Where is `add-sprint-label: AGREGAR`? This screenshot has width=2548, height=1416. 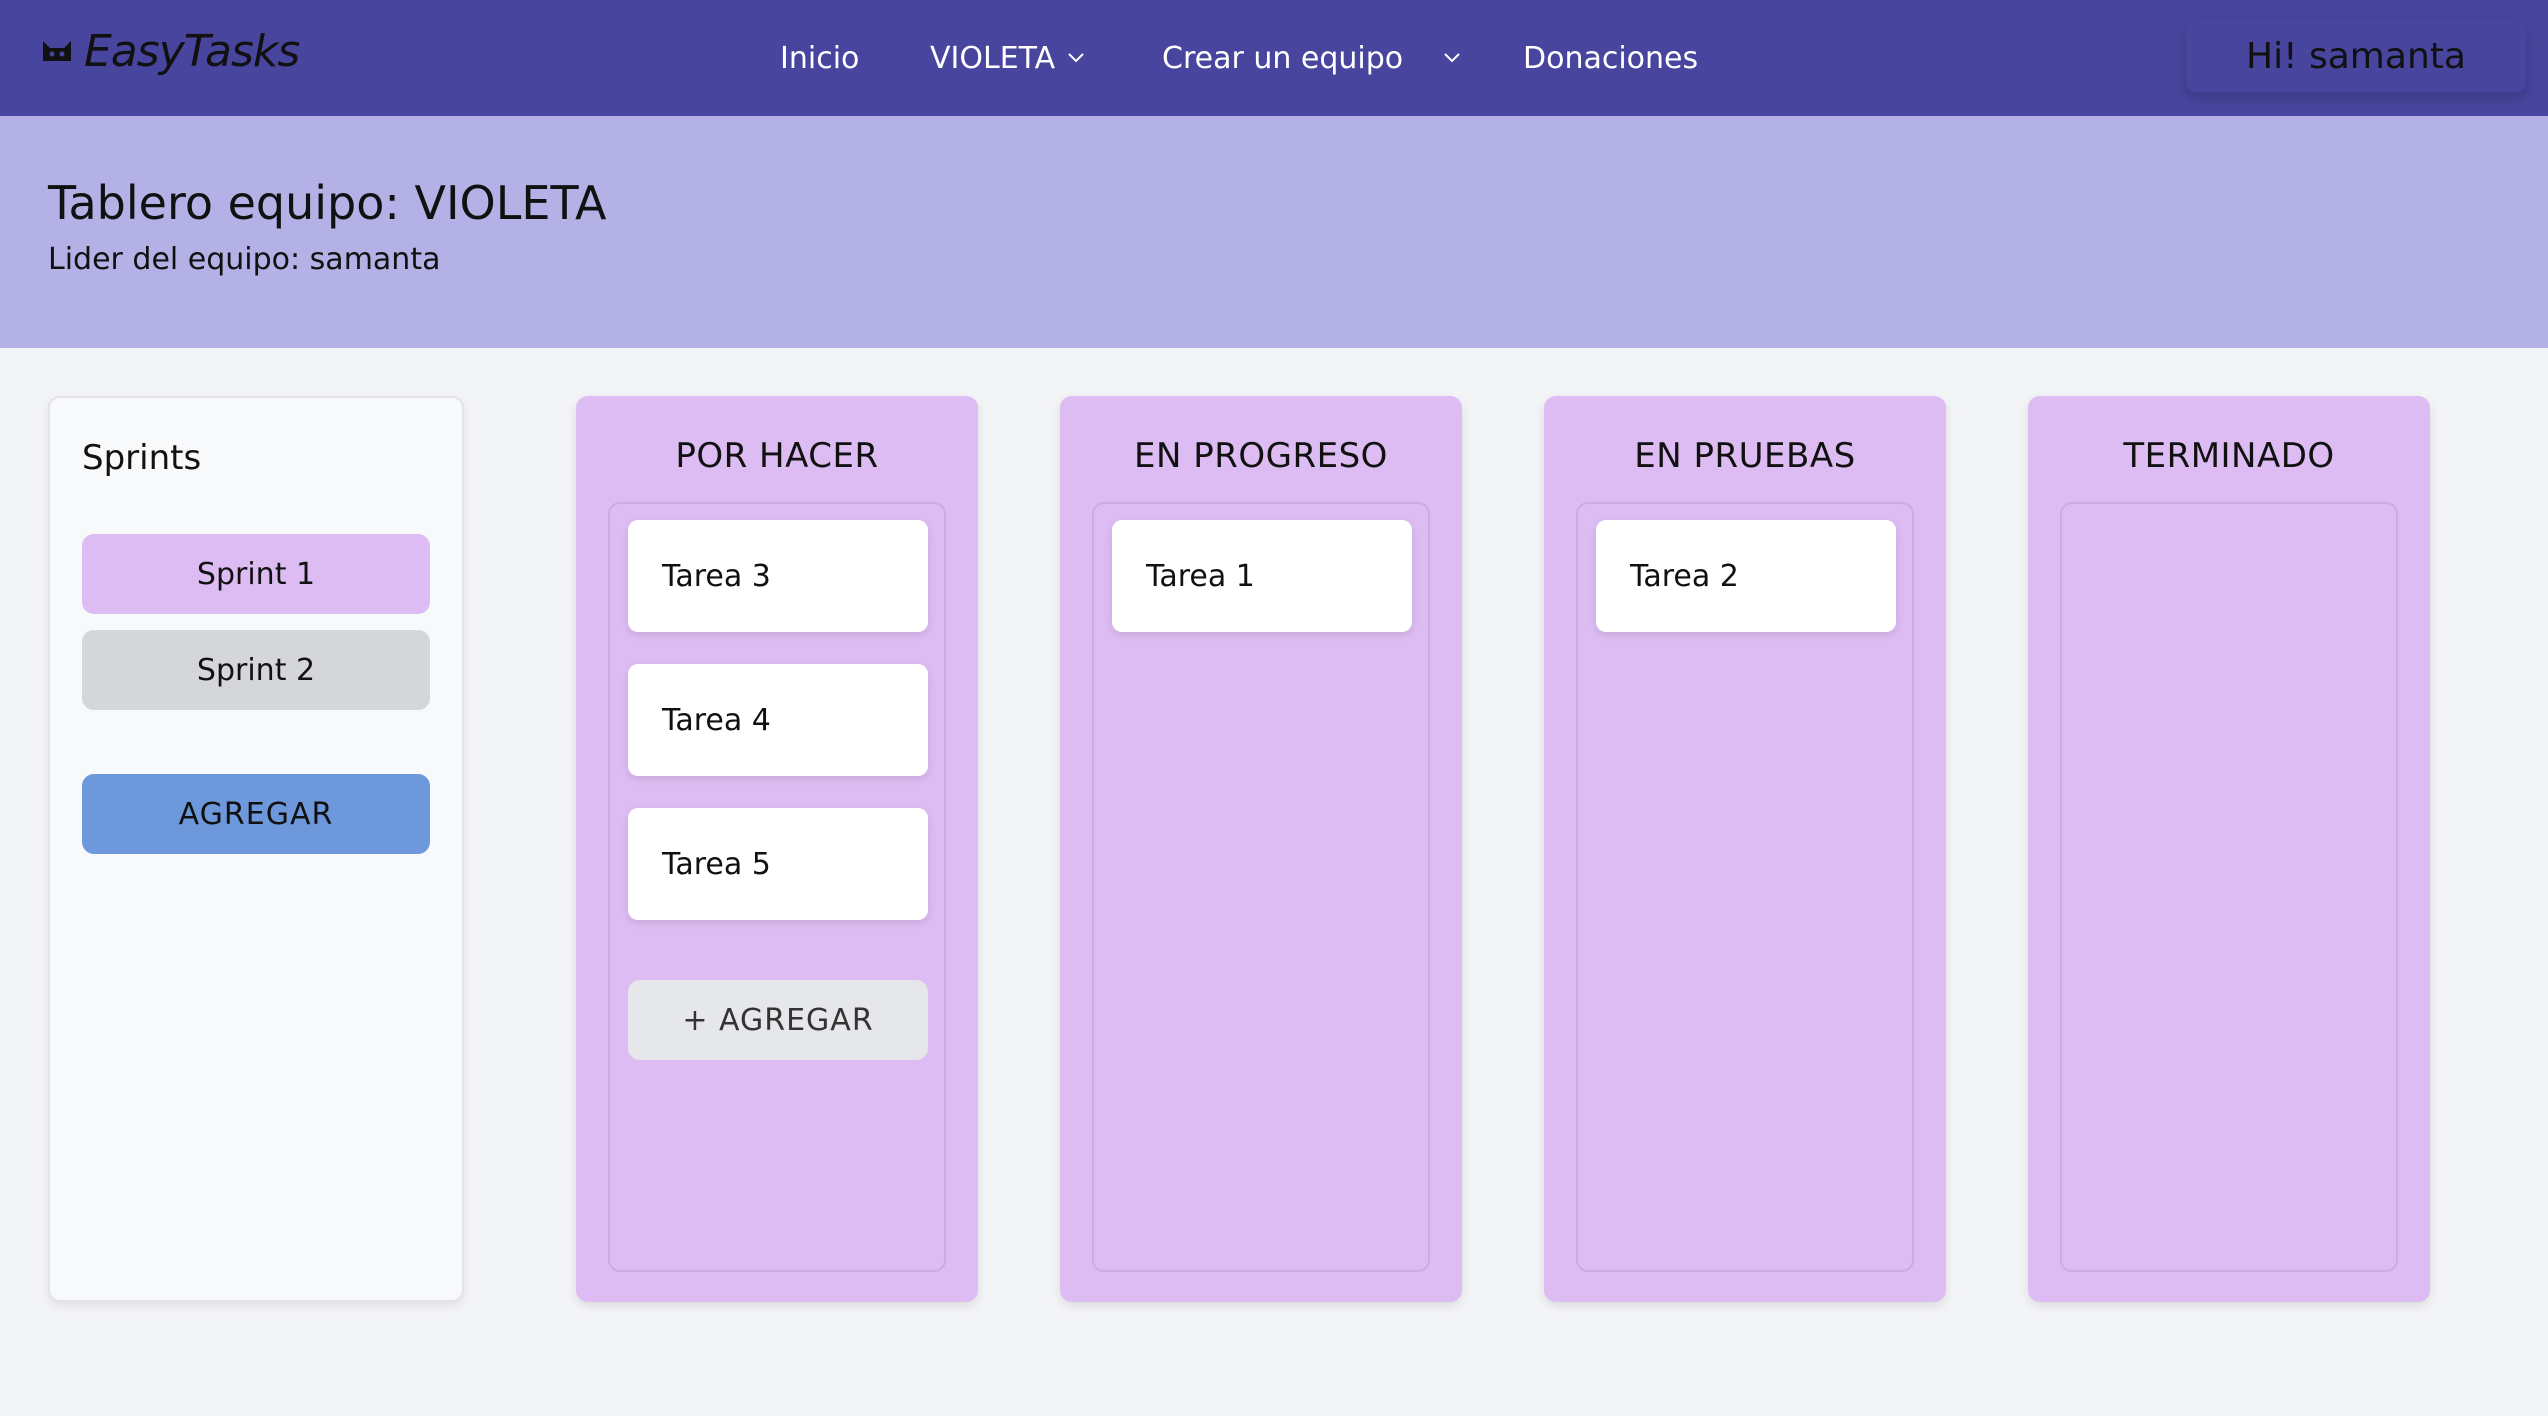
add-sprint-label: AGREGAR is located at coordinates (256, 814).